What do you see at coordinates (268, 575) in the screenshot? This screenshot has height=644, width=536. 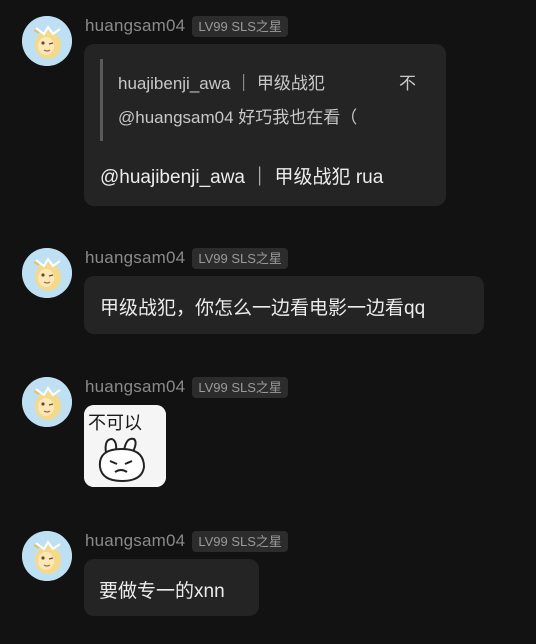 I see `chat-message: huangsam04 LV99 SLS之星 要做专一的xnn` at bounding box center [268, 575].